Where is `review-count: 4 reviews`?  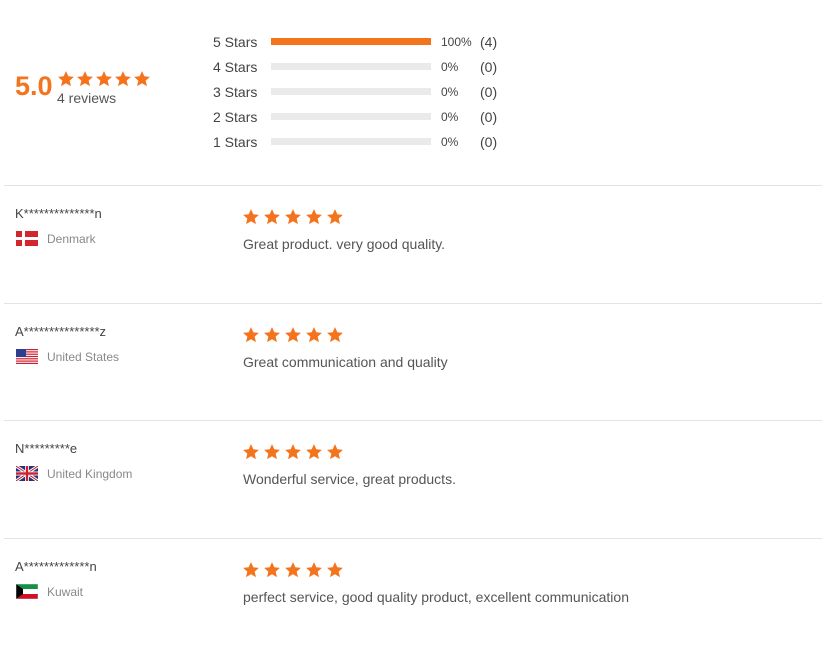 review-count: 4 reviews is located at coordinates (87, 98).